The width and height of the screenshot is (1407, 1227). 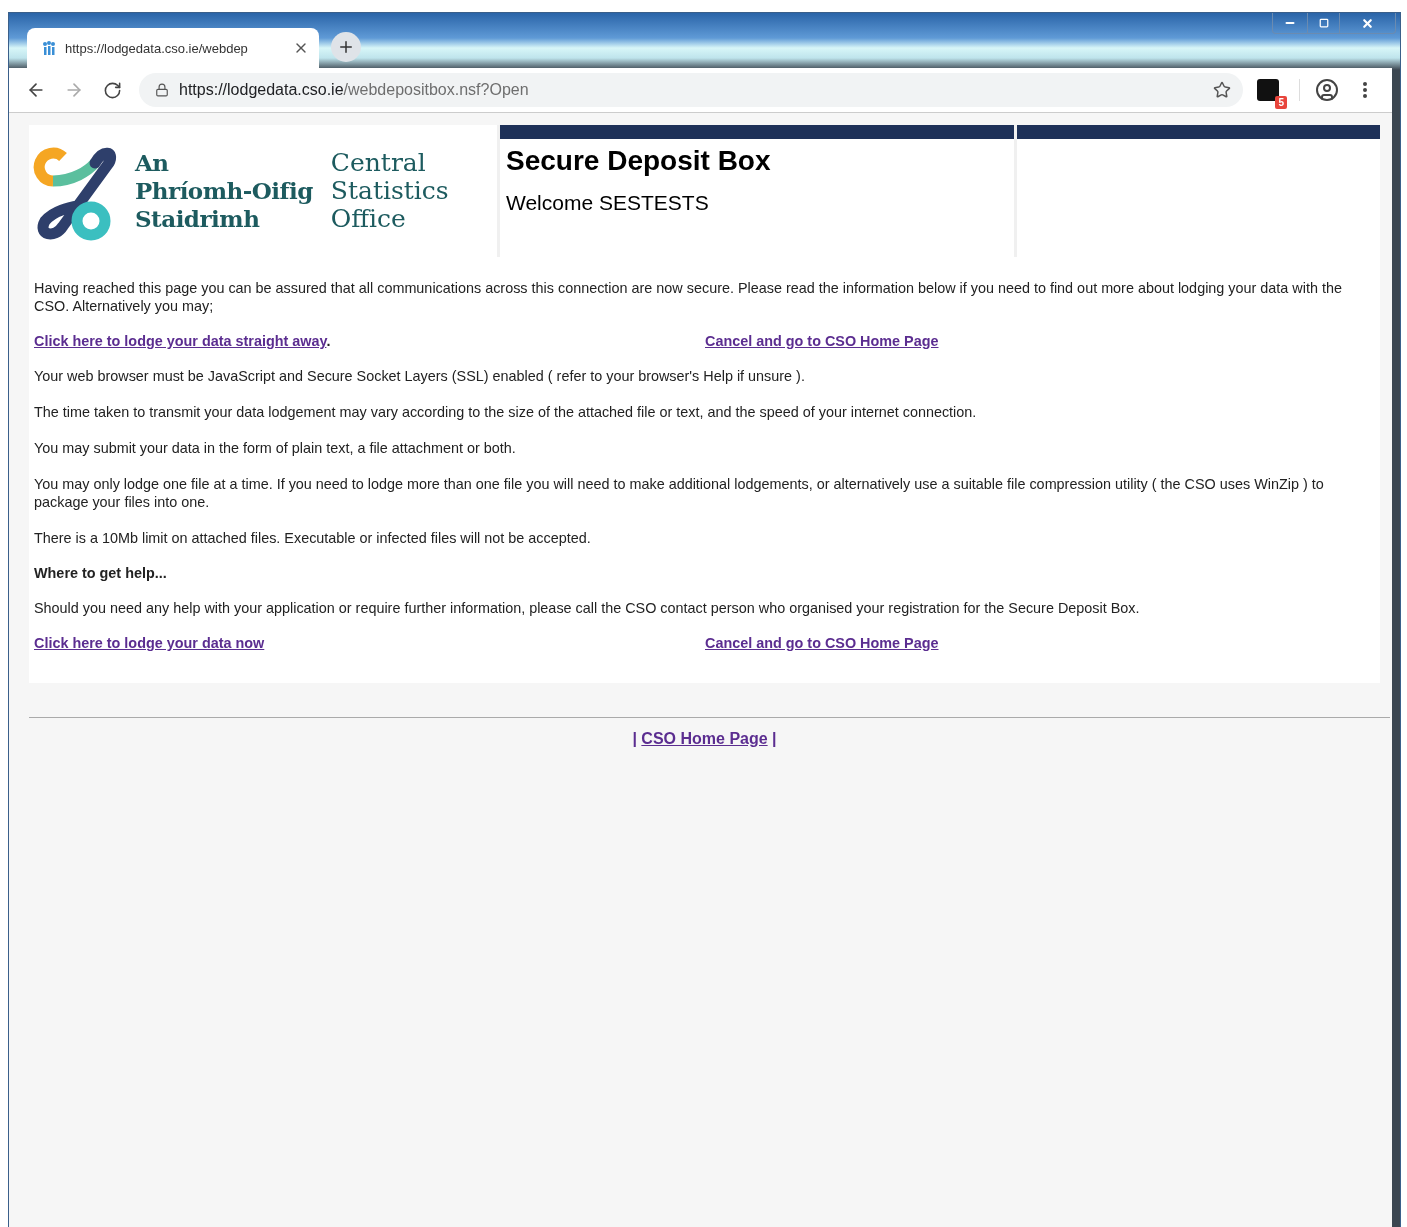 What do you see at coordinates (1367, 23) in the screenshot?
I see `close-icon` at bounding box center [1367, 23].